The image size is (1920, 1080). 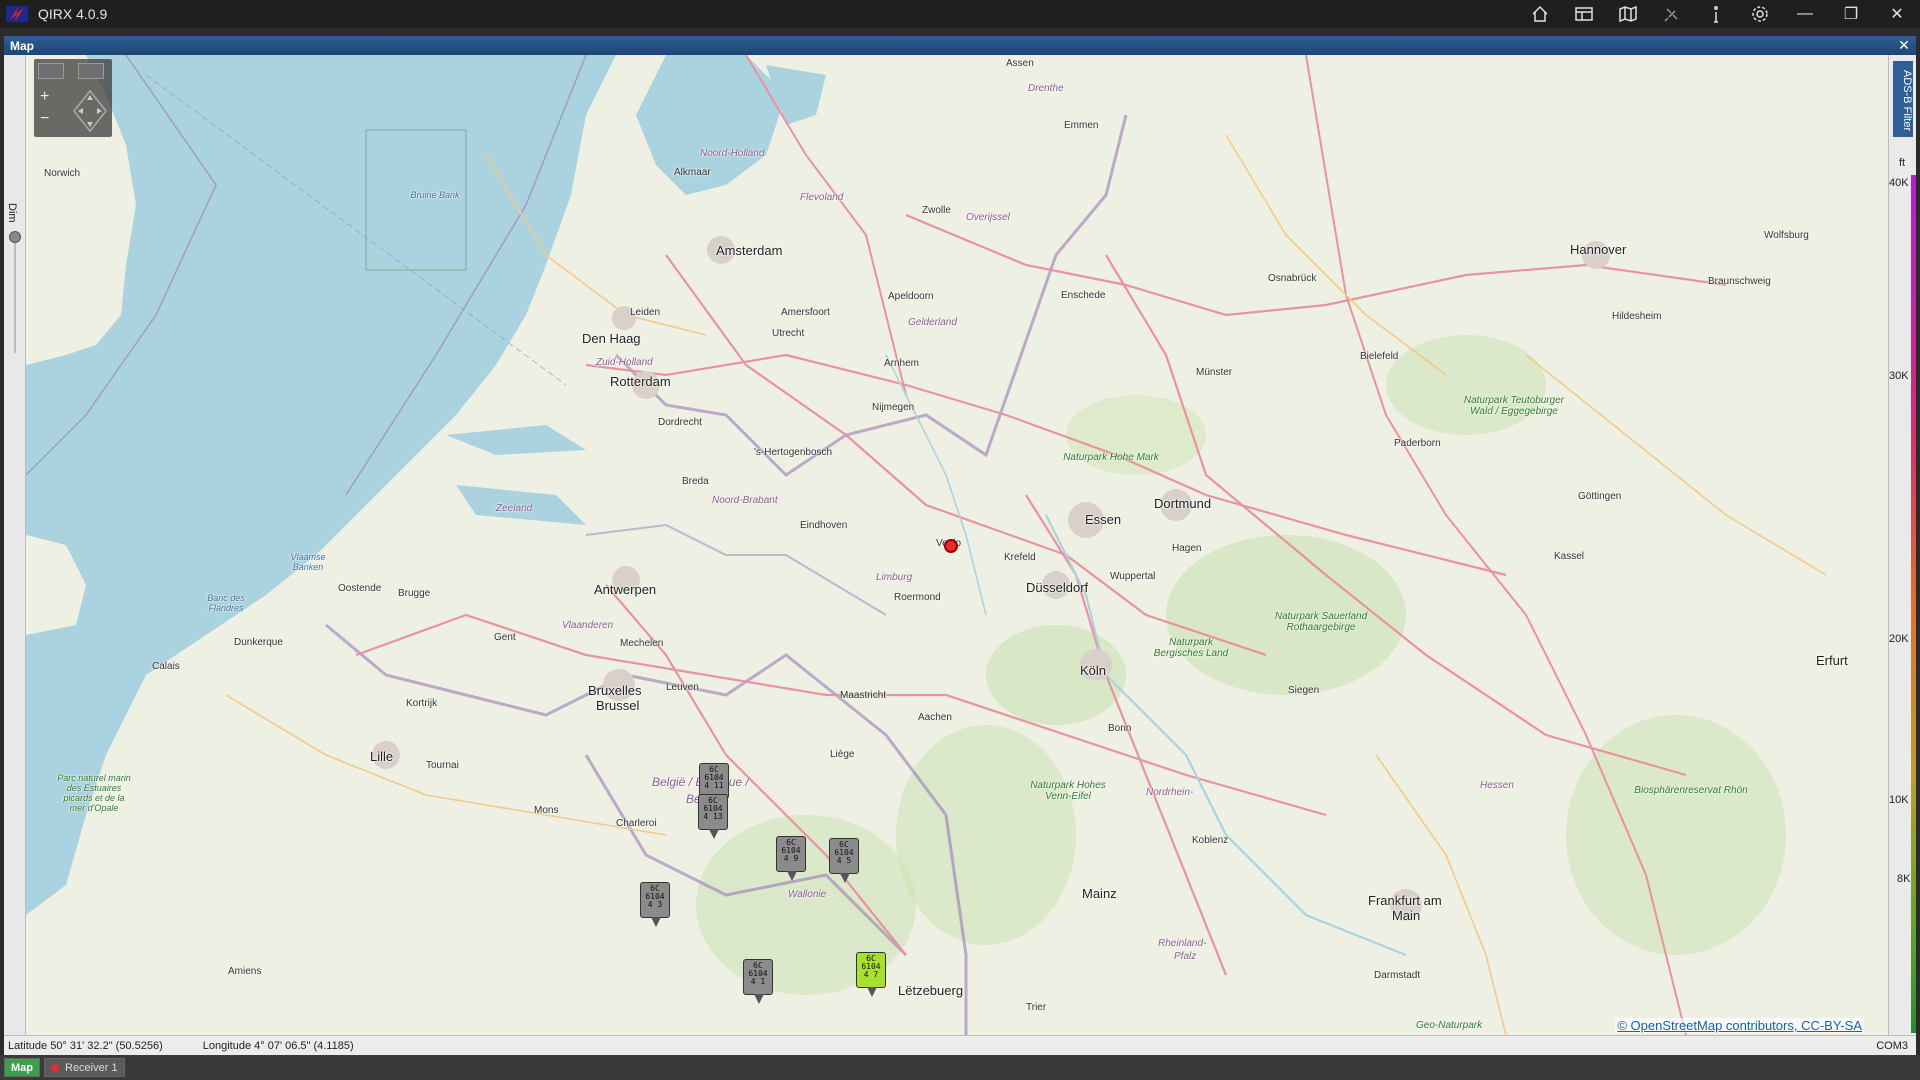 What do you see at coordinates (611, 338) in the screenshot?
I see `place-den-haag: Den Haag` at bounding box center [611, 338].